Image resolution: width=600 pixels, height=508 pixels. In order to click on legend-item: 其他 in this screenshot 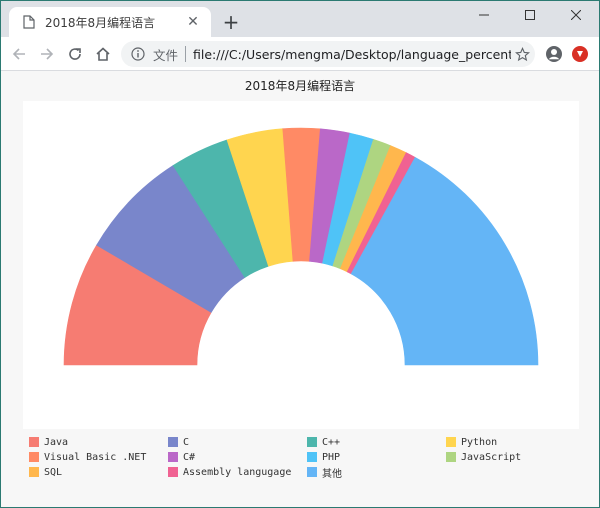, I will do `click(324, 472)`.